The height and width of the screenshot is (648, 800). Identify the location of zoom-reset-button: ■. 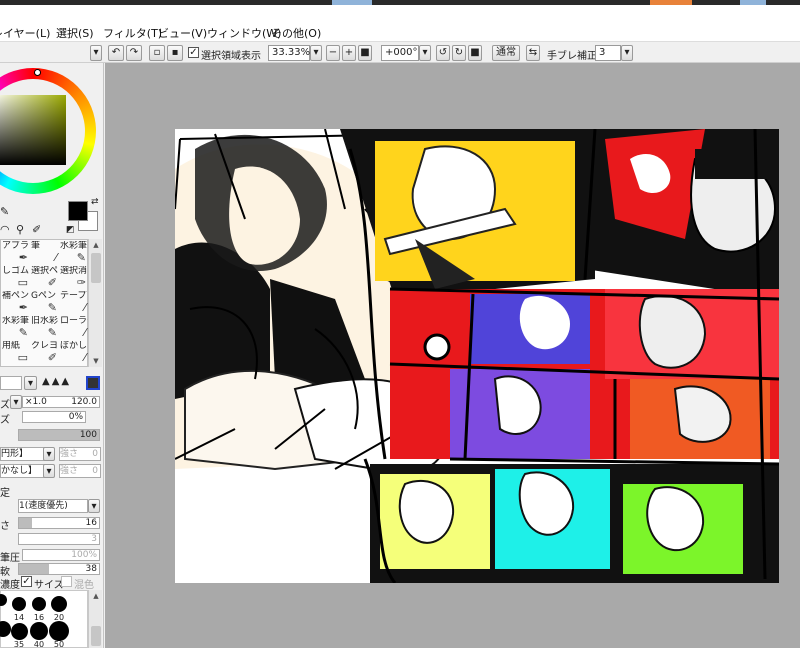
(365, 53).